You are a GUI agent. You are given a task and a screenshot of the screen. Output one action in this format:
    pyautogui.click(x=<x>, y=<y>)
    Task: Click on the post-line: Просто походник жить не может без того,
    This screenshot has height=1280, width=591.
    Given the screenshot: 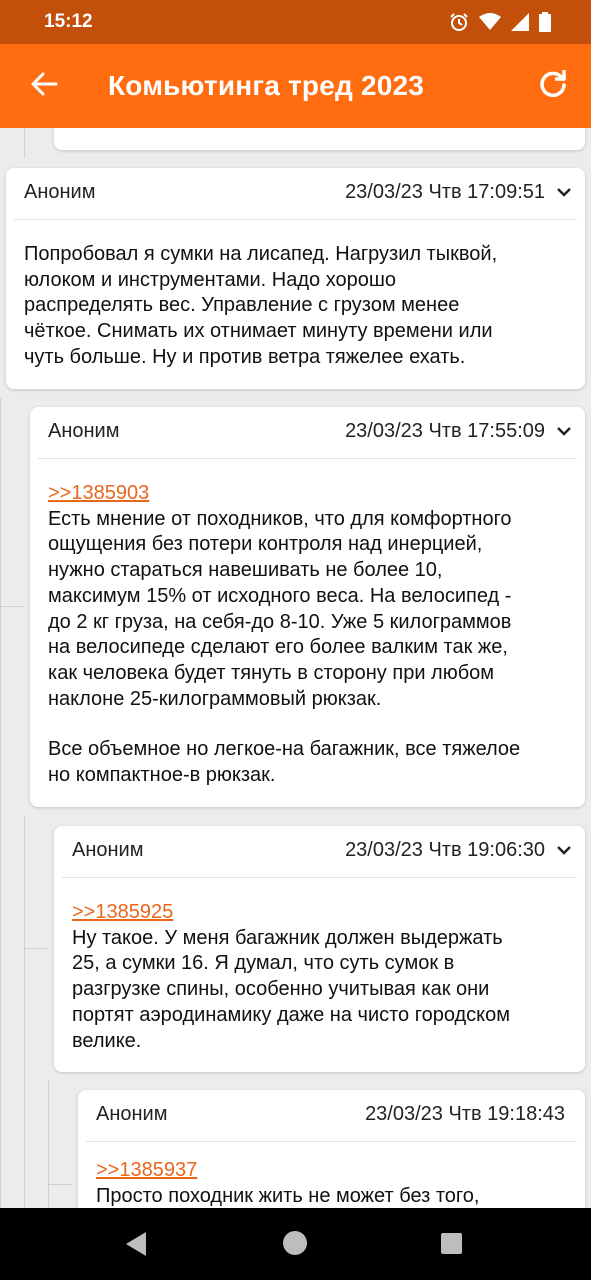 What is the action you would take?
    pyautogui.click(x=288, y=1195)
    